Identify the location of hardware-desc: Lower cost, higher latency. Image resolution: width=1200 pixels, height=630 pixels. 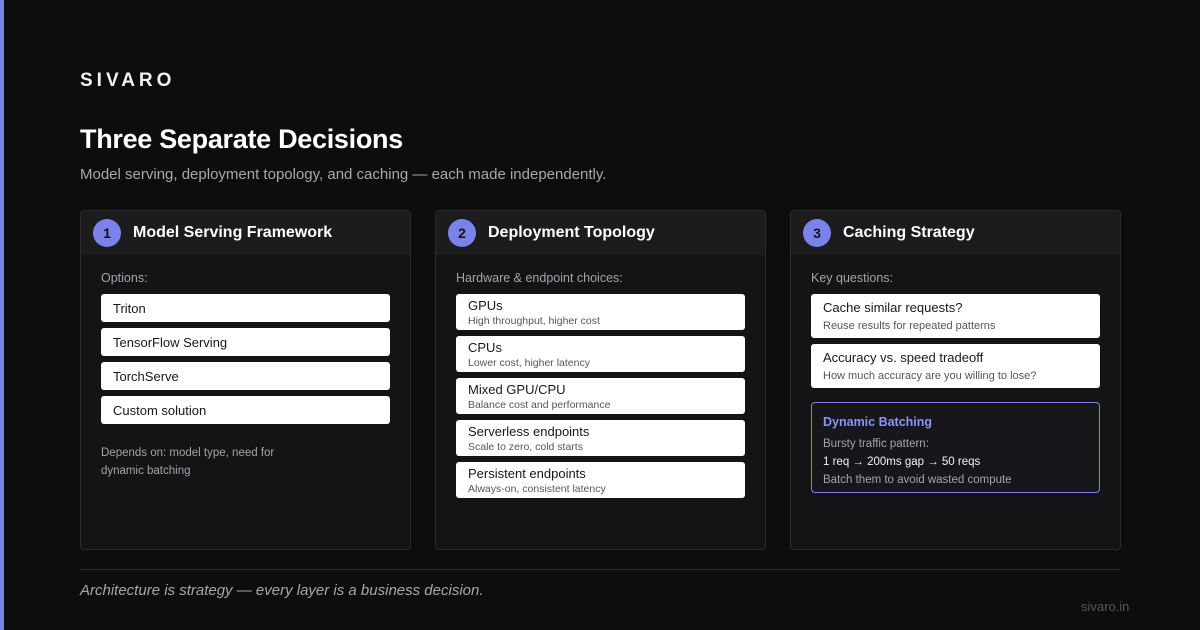
(529, 362).